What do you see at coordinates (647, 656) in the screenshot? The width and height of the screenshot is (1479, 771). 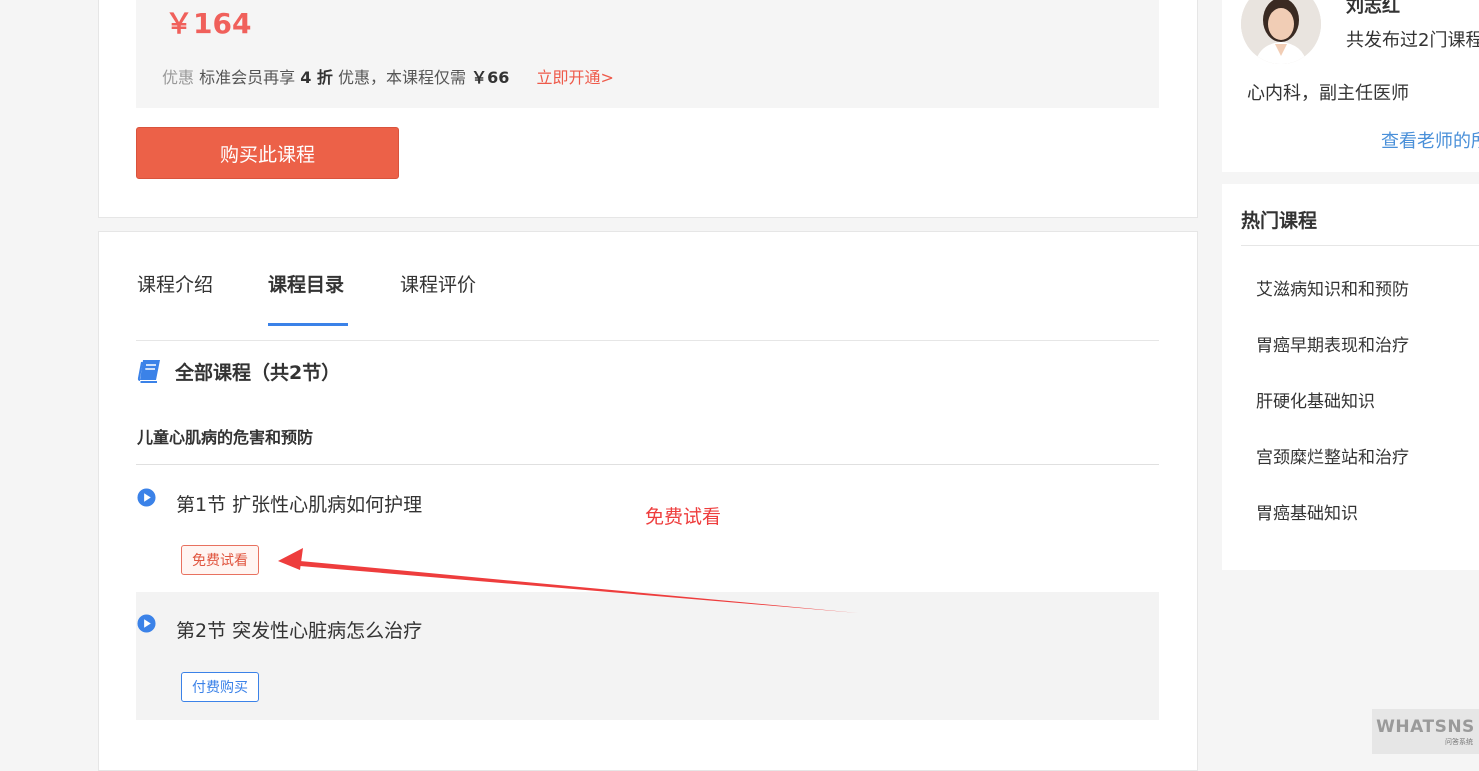 I see `lesson-row` at bounding box center [647, 656].